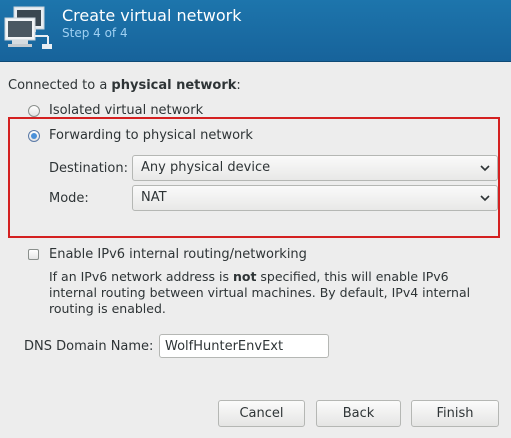 Image resolution: width=511 pixels, height=438 pixels. Describe the element at coordinates (206, 167) in the screenshot. I see `destination-value: Any physical device` at that location.